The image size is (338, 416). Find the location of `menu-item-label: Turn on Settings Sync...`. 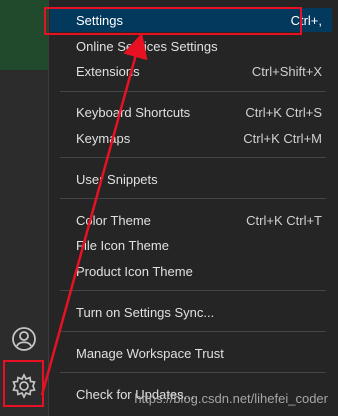

menu-item-label: Turn on Settings Sync... is located at coordinates (145, 312).